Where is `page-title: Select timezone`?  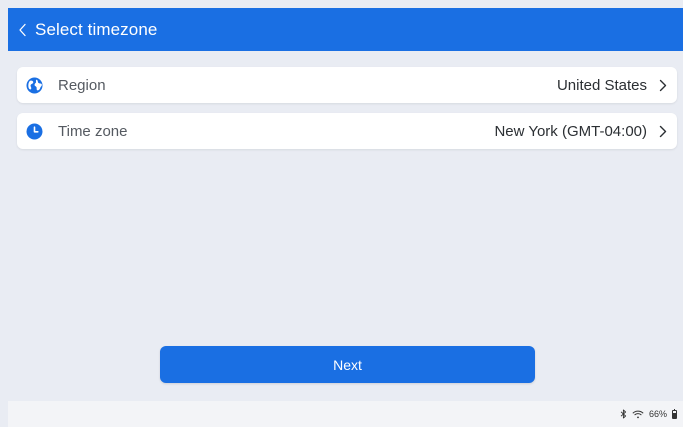 page-title: Select timezone is located at coordinates (96, 29).